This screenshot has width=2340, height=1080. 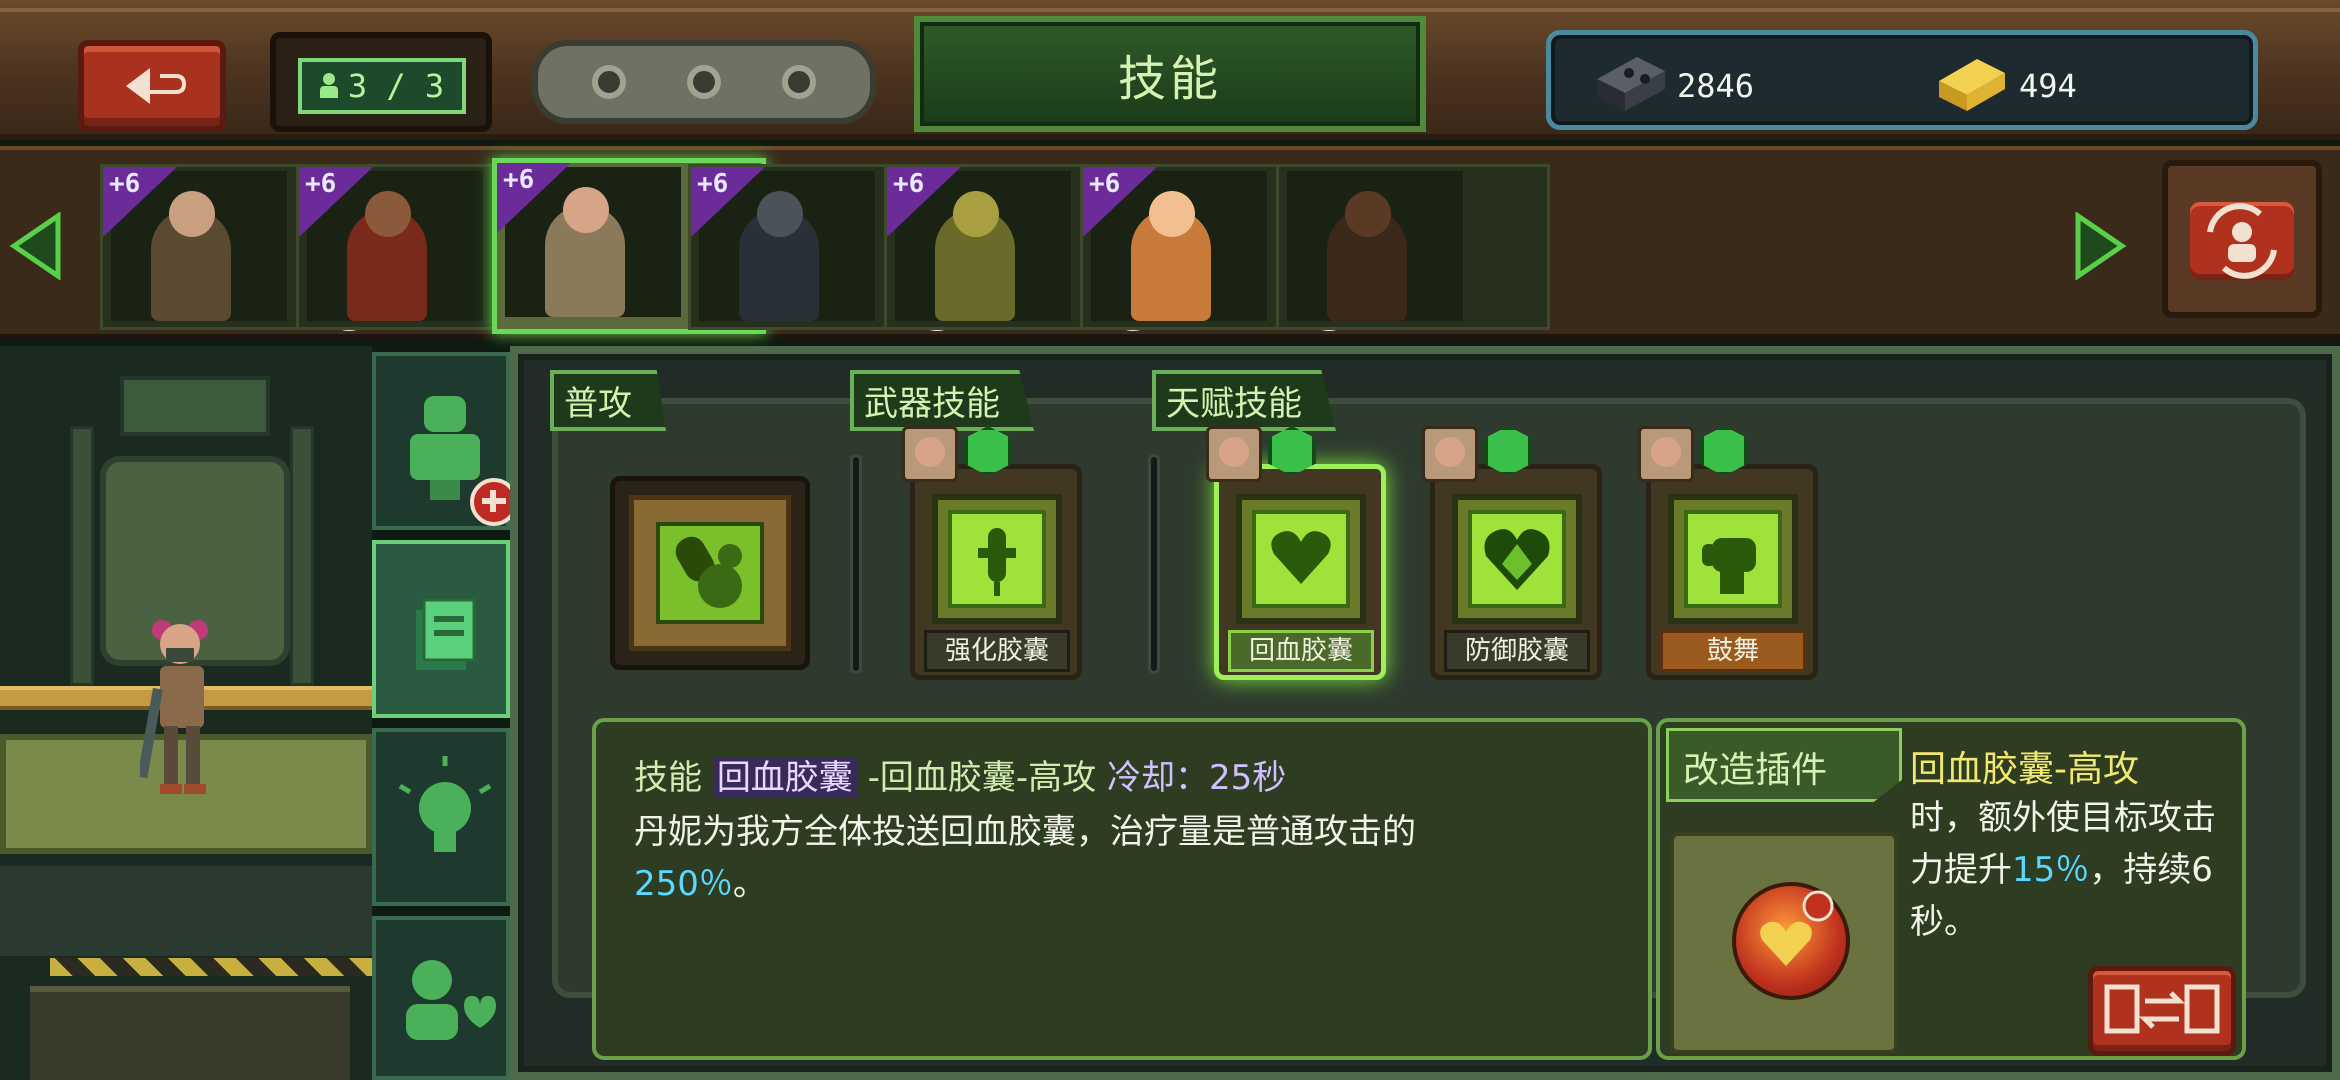 I want to click on scene-floor, so click(x=190, y=1033).